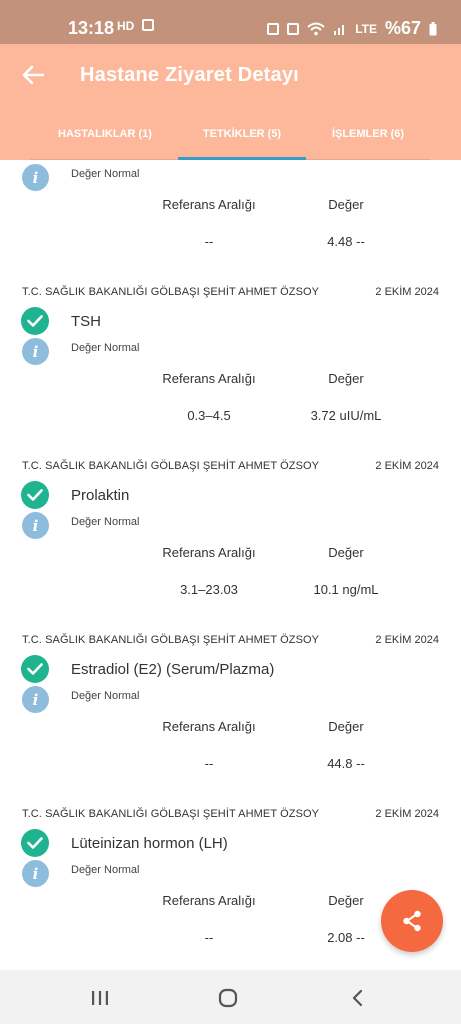 This screenshot has width=461, height=1024. I want to click on result-value: 3.72 uIU/mL, so click(346, 415).